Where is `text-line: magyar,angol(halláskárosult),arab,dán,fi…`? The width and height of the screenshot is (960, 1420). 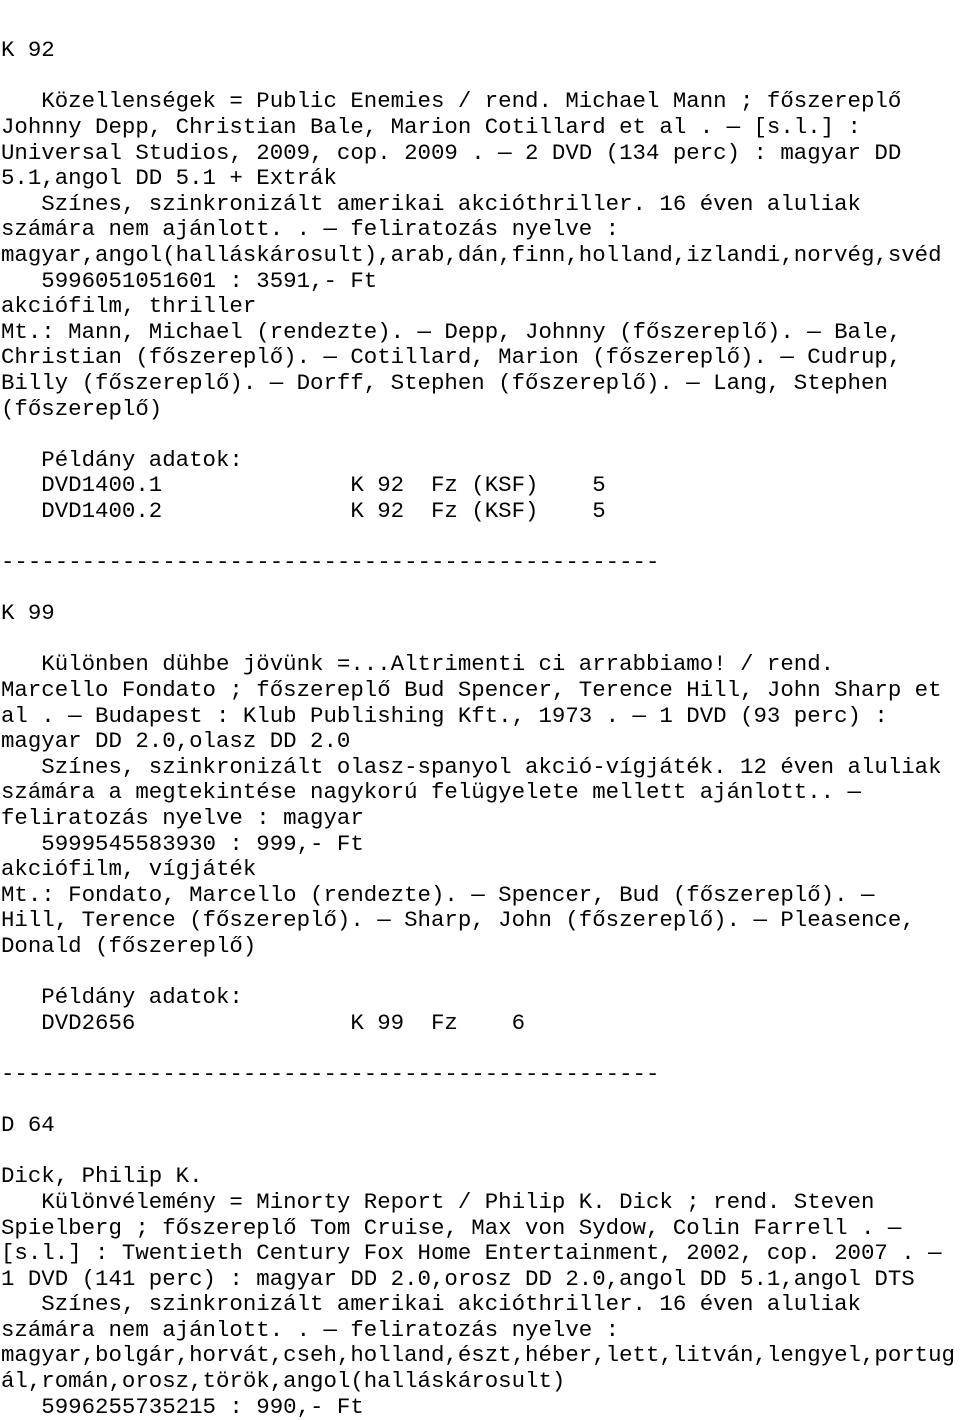
text-line: magyar,angol(halláskárosult),arab,dán,fi… is located at coordinates (471, 254).